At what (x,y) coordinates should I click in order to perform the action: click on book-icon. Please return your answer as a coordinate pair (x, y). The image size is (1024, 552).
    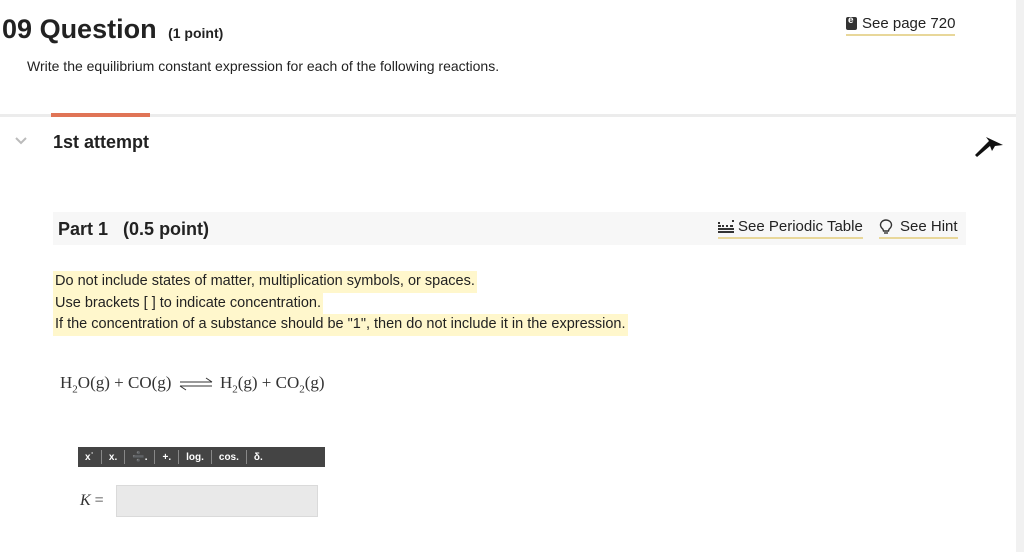
    Looking at the image, I should click on (851, 22).